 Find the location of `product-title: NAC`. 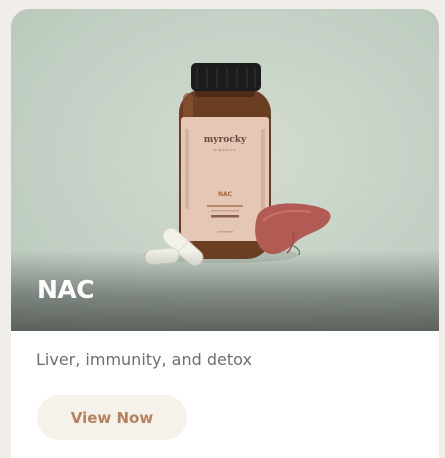

product-title: NAC is located at coordinates (66, 289).